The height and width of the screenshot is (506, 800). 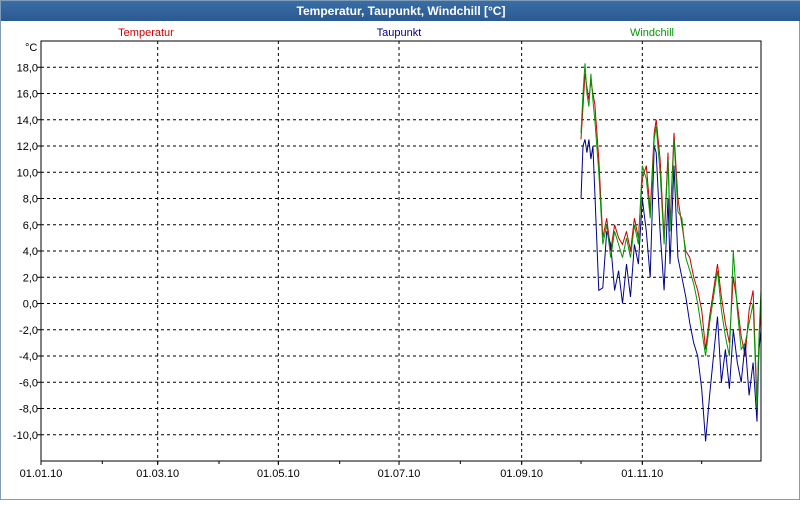 What do you see at coordinates (278, 474) in the screenshot?
I see `x-tick-label: 01.05.10` at bounding box center [278, 474].